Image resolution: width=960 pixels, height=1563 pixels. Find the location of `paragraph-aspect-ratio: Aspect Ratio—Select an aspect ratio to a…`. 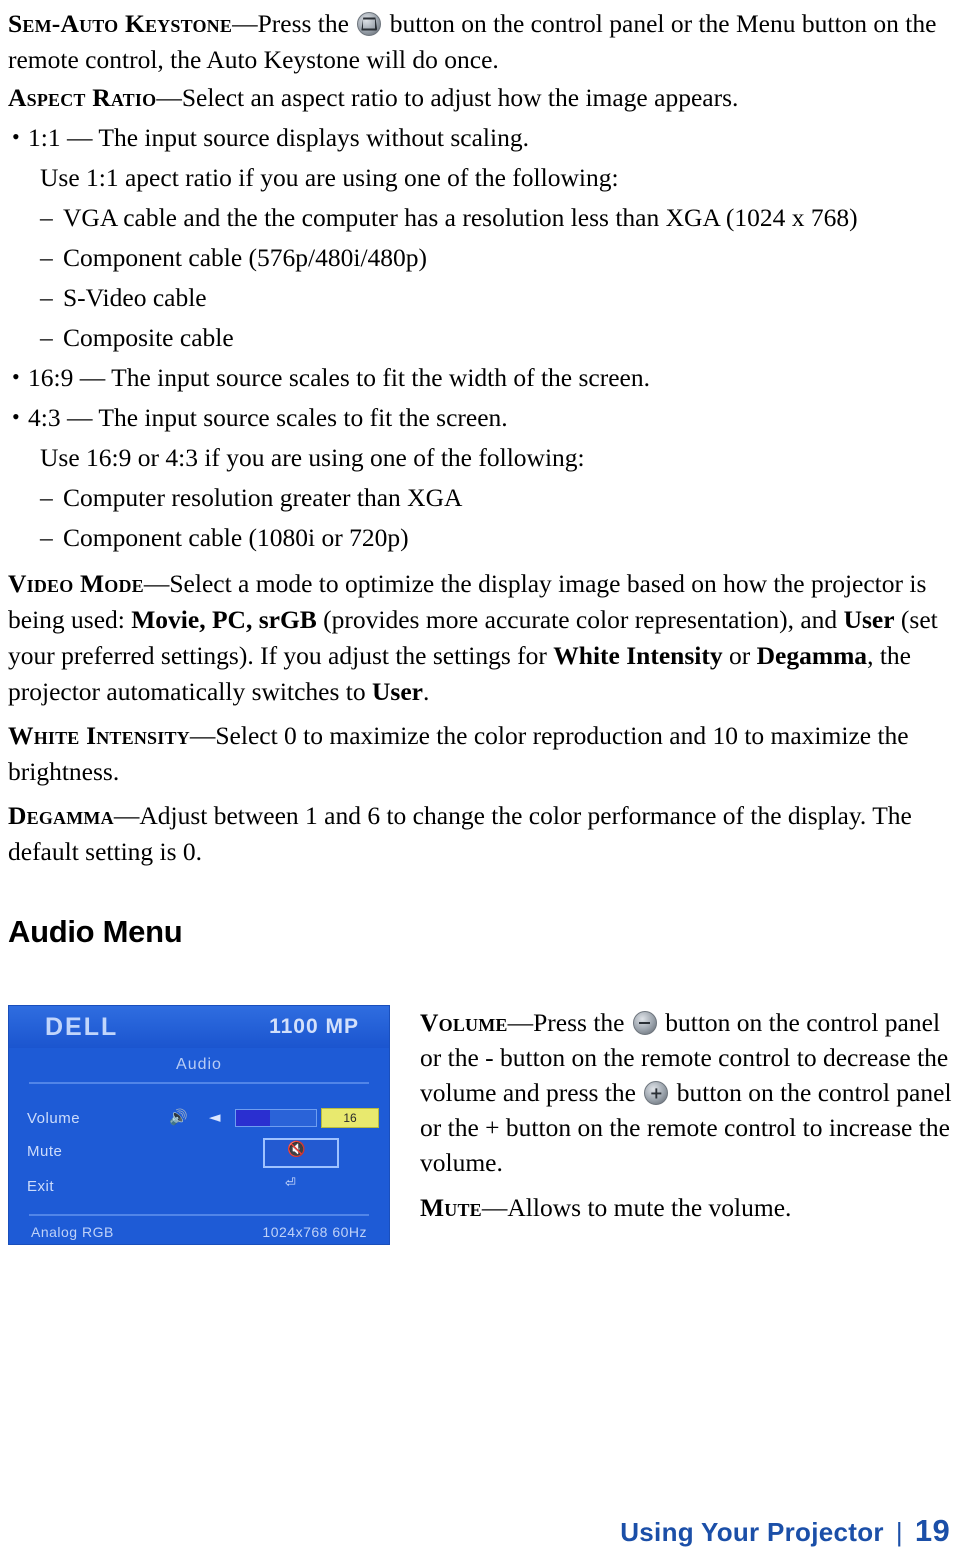

paragraph-aspect-ratio: Aspect Ratio—Select an aspect ratio to a… is located at coordinates (480, 98).